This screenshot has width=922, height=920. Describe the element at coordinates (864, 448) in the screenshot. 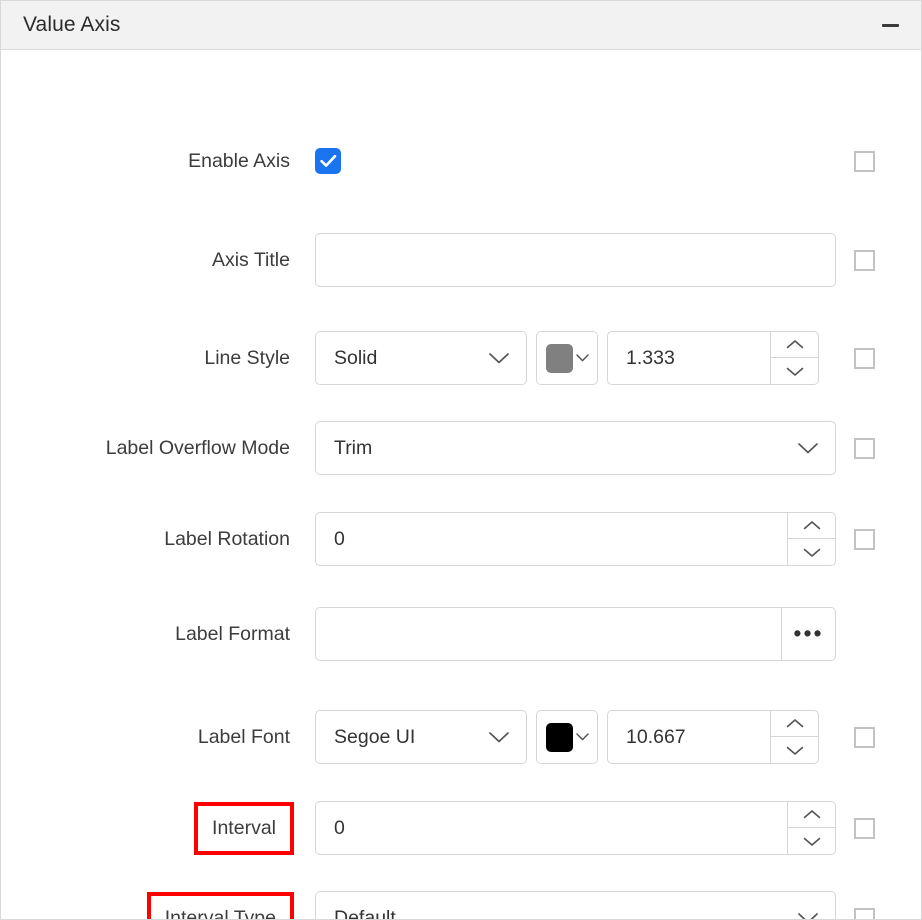

I see `label-overflow-mode-revert-checkbox` at that location.